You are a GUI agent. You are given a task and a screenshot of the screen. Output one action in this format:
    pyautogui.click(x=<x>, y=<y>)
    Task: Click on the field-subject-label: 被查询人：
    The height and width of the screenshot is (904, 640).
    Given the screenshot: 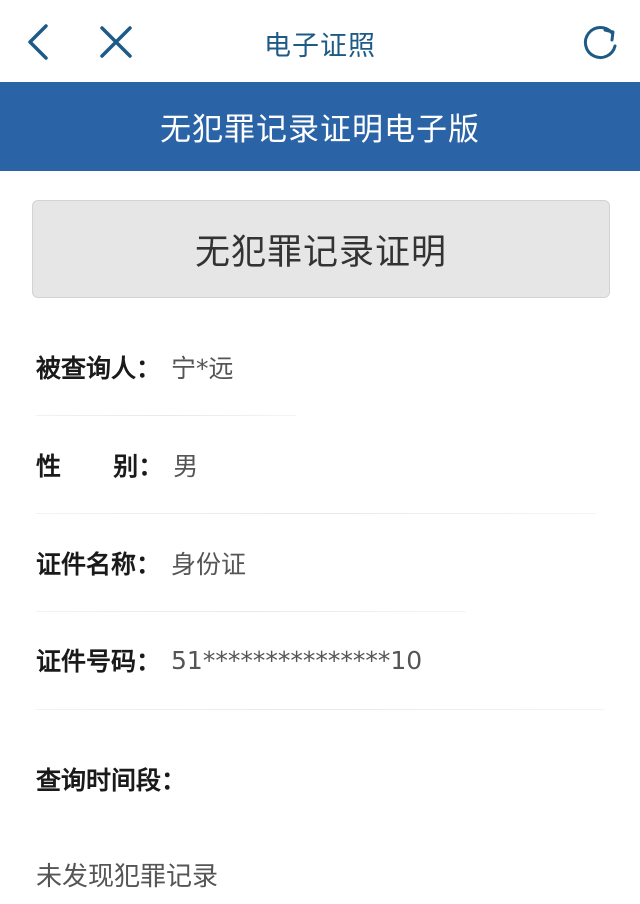 What is the action you would take?
    pyautogui.click(x=99, y=368)
    